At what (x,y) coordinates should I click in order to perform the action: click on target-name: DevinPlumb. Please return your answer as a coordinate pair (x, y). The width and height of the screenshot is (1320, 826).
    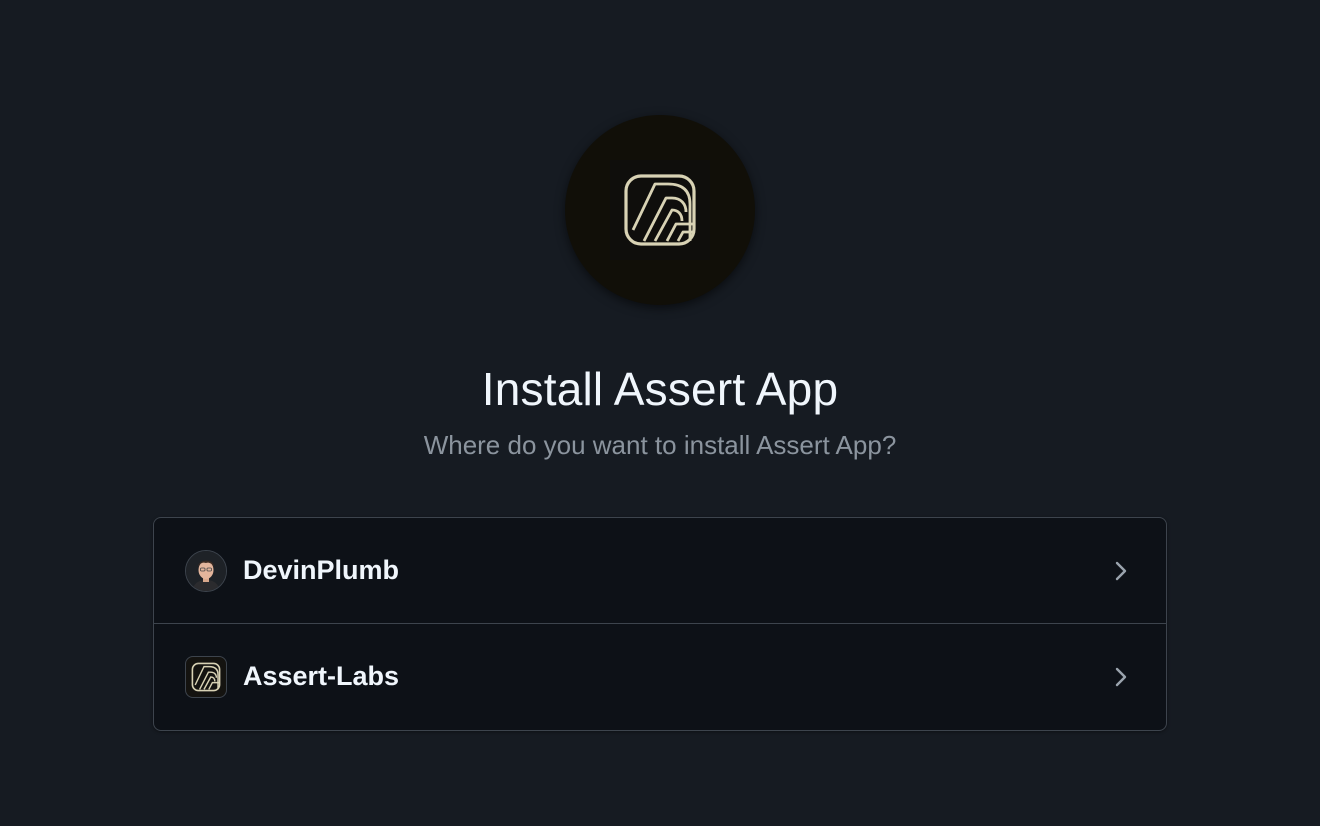
    Looking at the image, I should click on (321, 570).